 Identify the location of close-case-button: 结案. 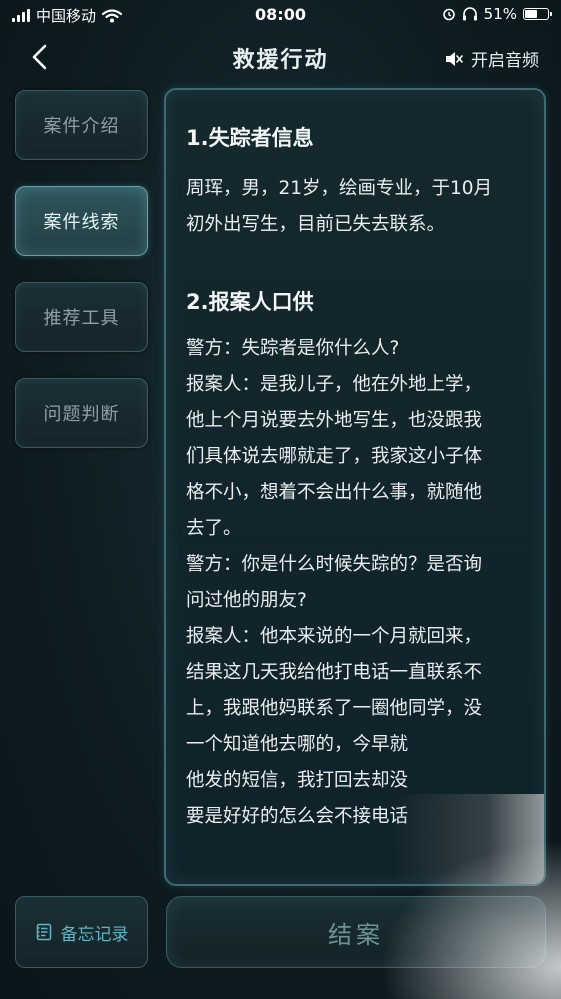
(356, 932).